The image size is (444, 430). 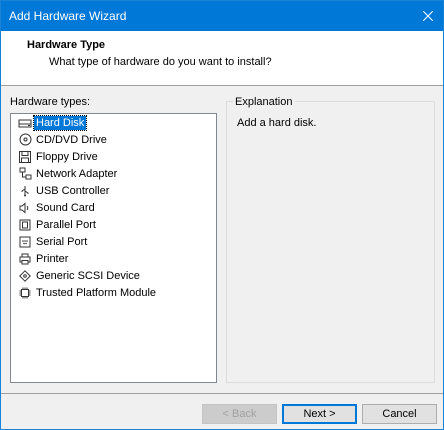 I want to click on close-icon, so click(x=428, y=16).